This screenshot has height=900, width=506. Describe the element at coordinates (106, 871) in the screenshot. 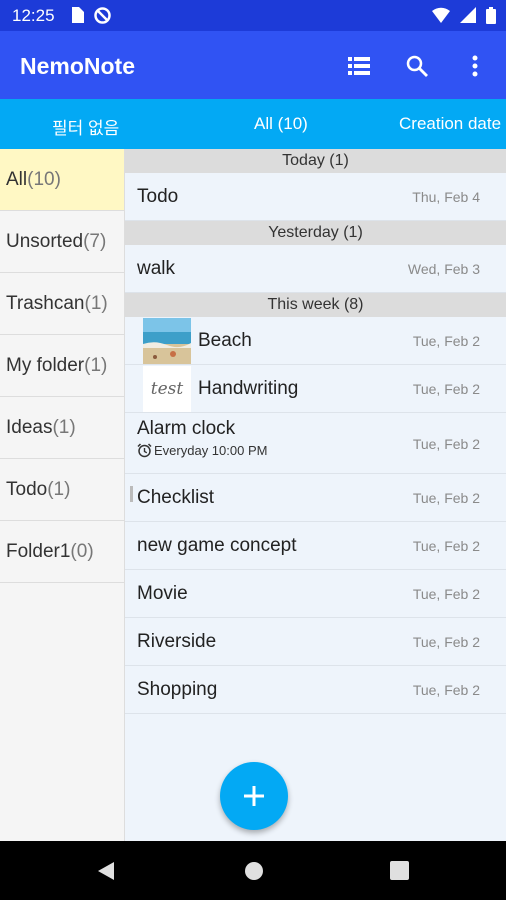

I see `back-icon` at that location.